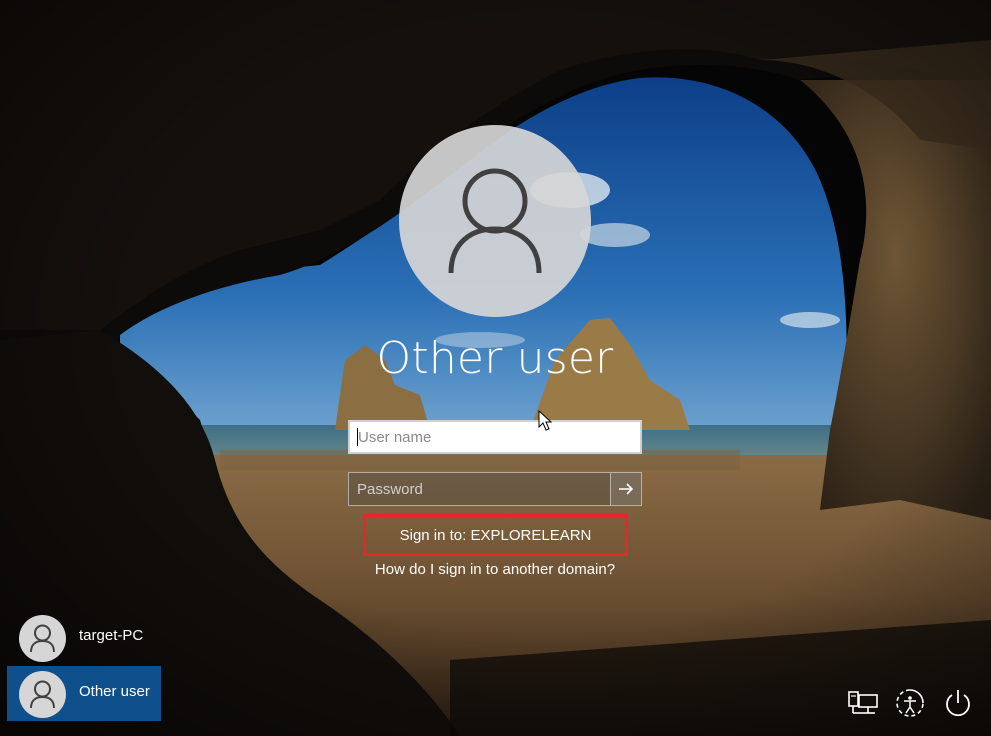 This screenshot has width=991, height=736. What do you see at coordinates (357, 437) in the screenshot?
I see `text-caret` at bounding box center [357, 437].